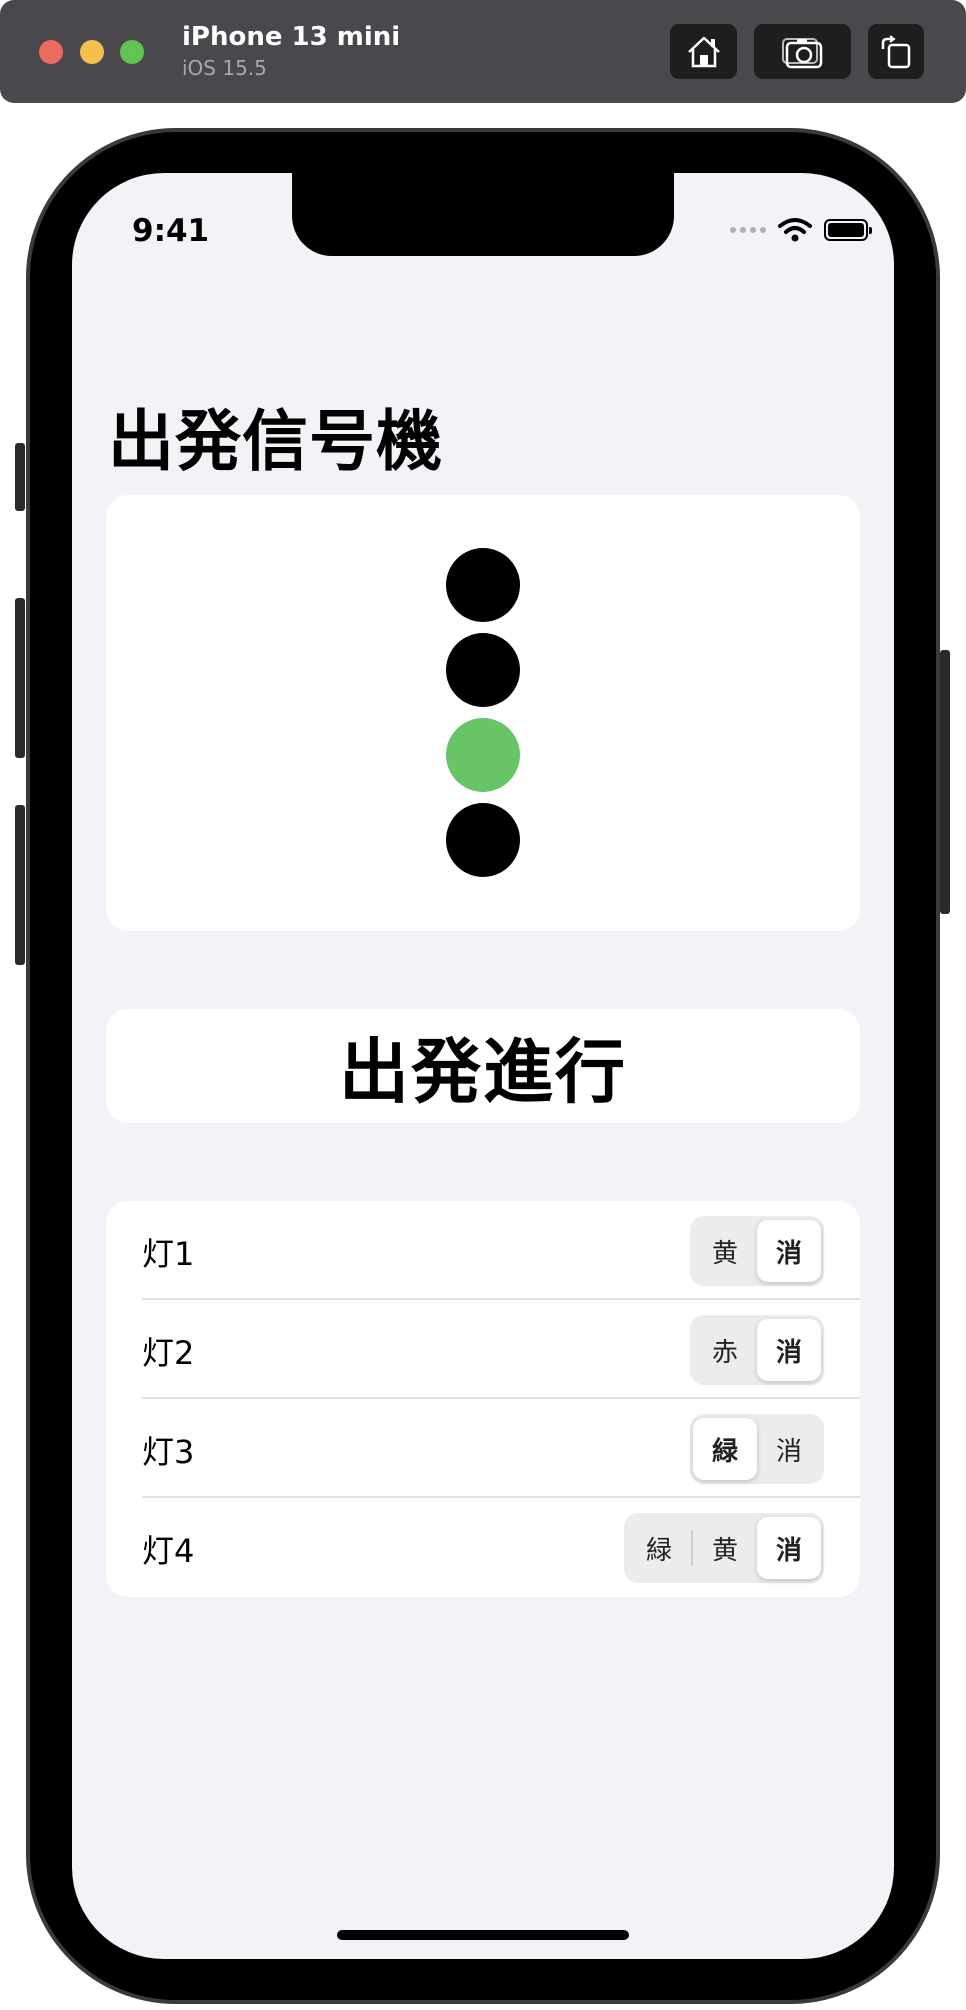 The width and height of the screenshot is (966, 2010). I want to click on home-button, so click(703, 51).